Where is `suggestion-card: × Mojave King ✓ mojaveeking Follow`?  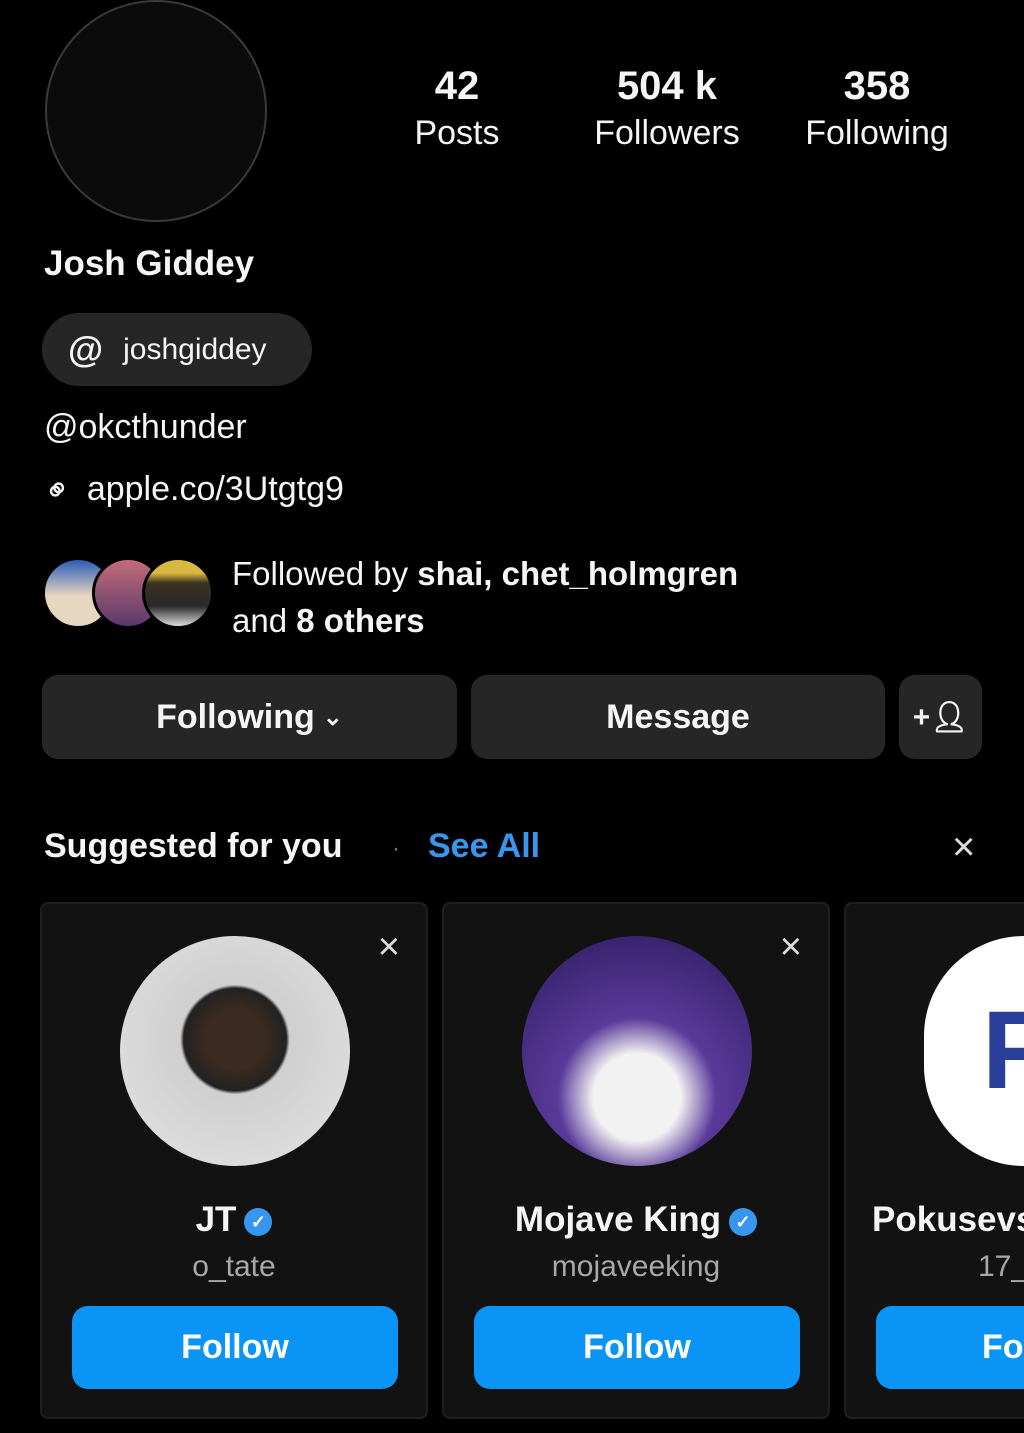
suggestion-card: × Mojave King ✓ mojaveeking Follow is located at coordinates (636, 1160).